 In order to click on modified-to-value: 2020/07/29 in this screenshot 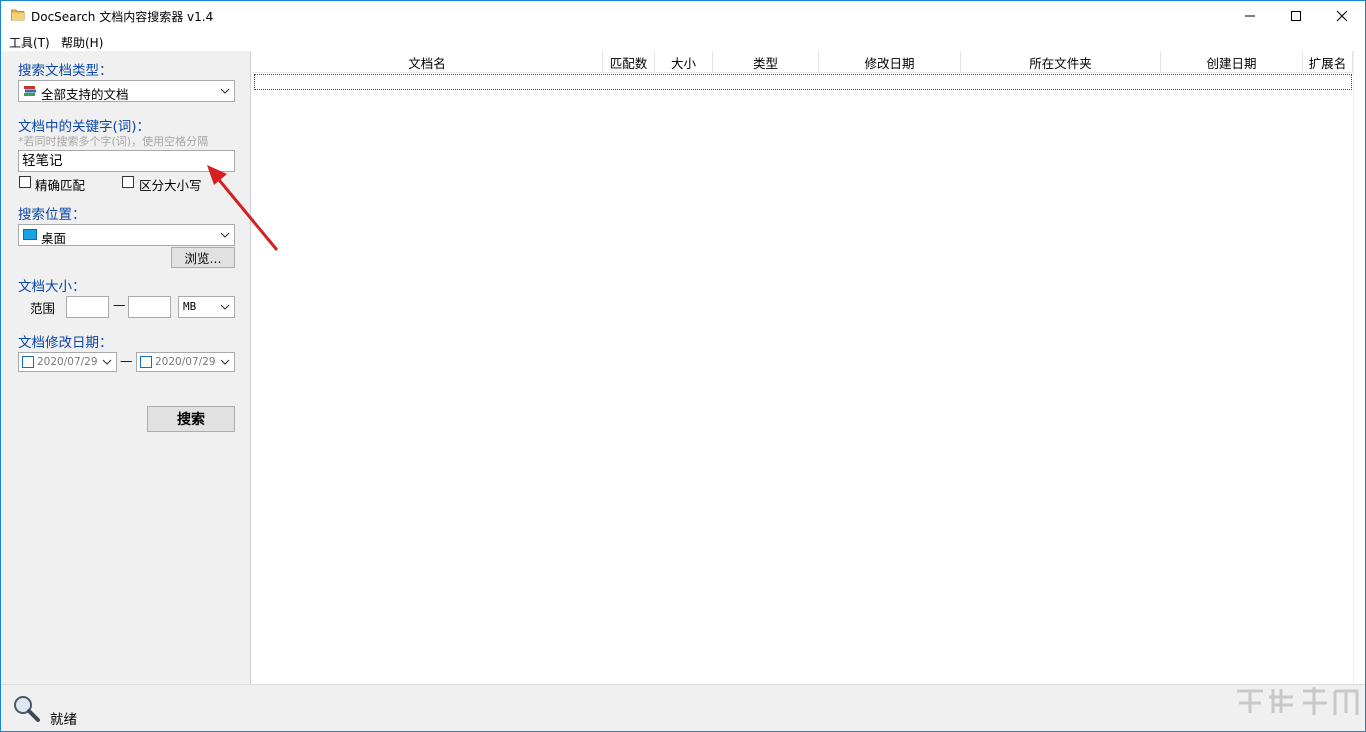, I will do `click(185, 362)`.